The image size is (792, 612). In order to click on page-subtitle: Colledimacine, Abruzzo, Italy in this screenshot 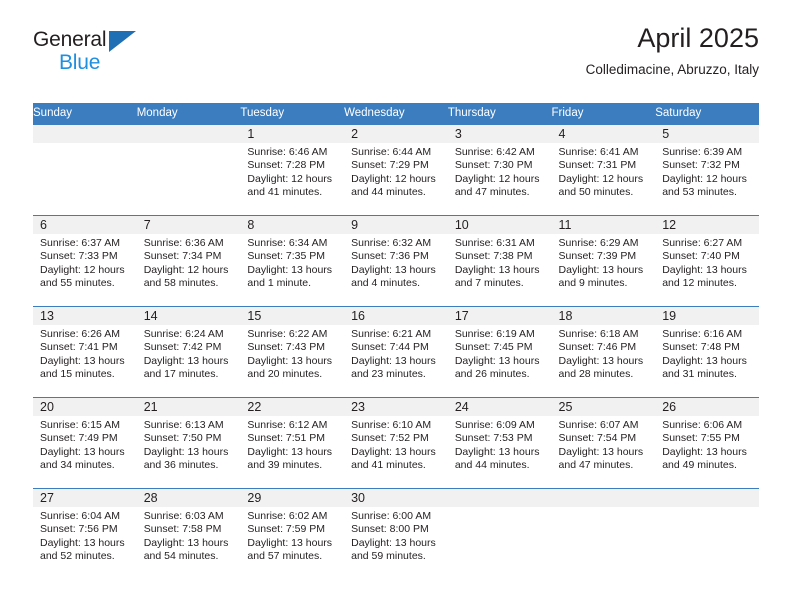, I will do `click(672, 69)`.